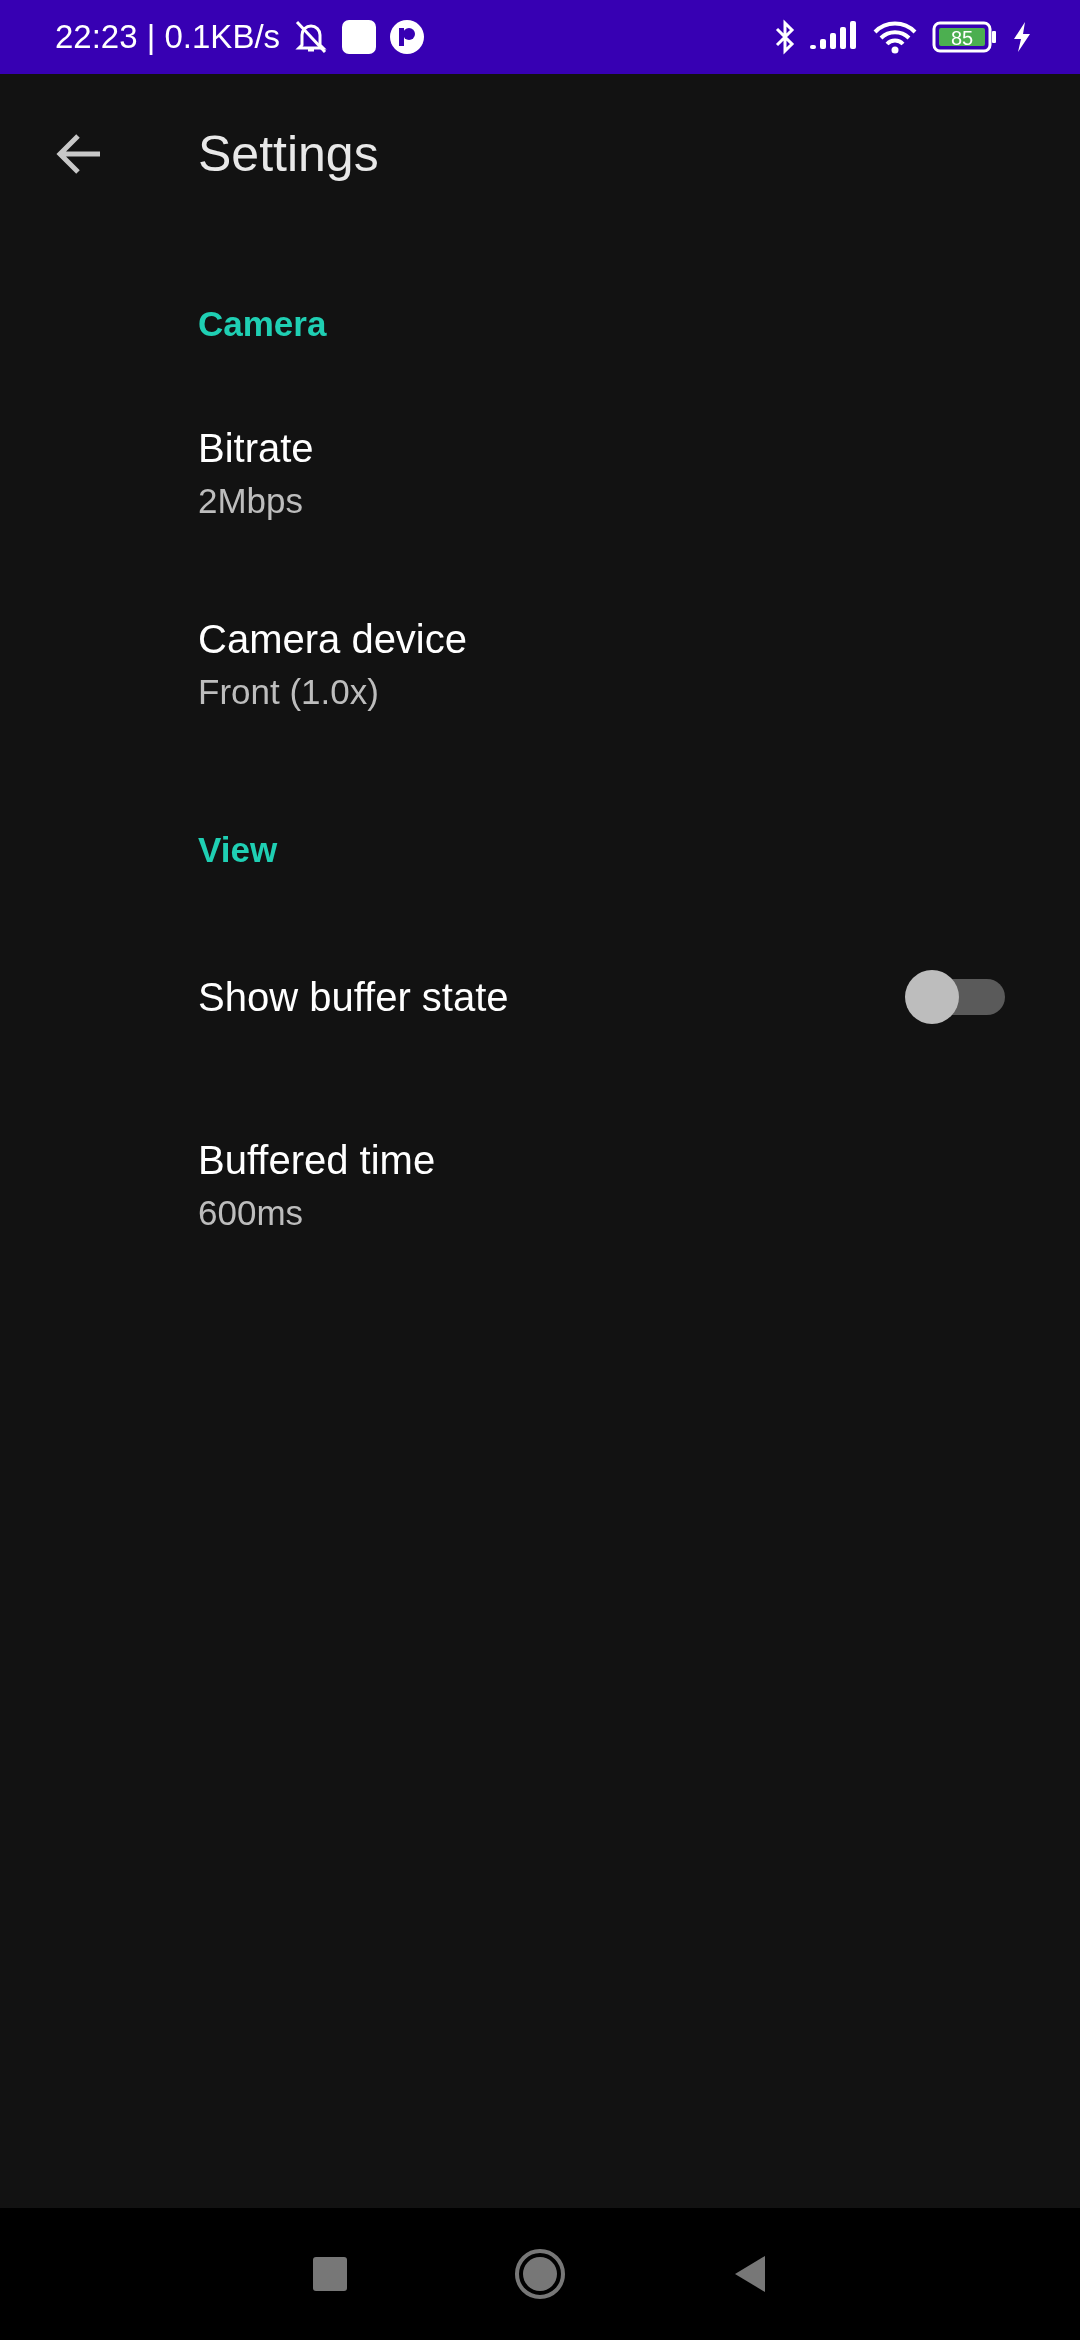 Image resolution: width=1080 pixels, height=2340 pixels. Describe the element at coordinates (251, 501) in the screenshot. I see `item-summary: 2Mbps` at that location.